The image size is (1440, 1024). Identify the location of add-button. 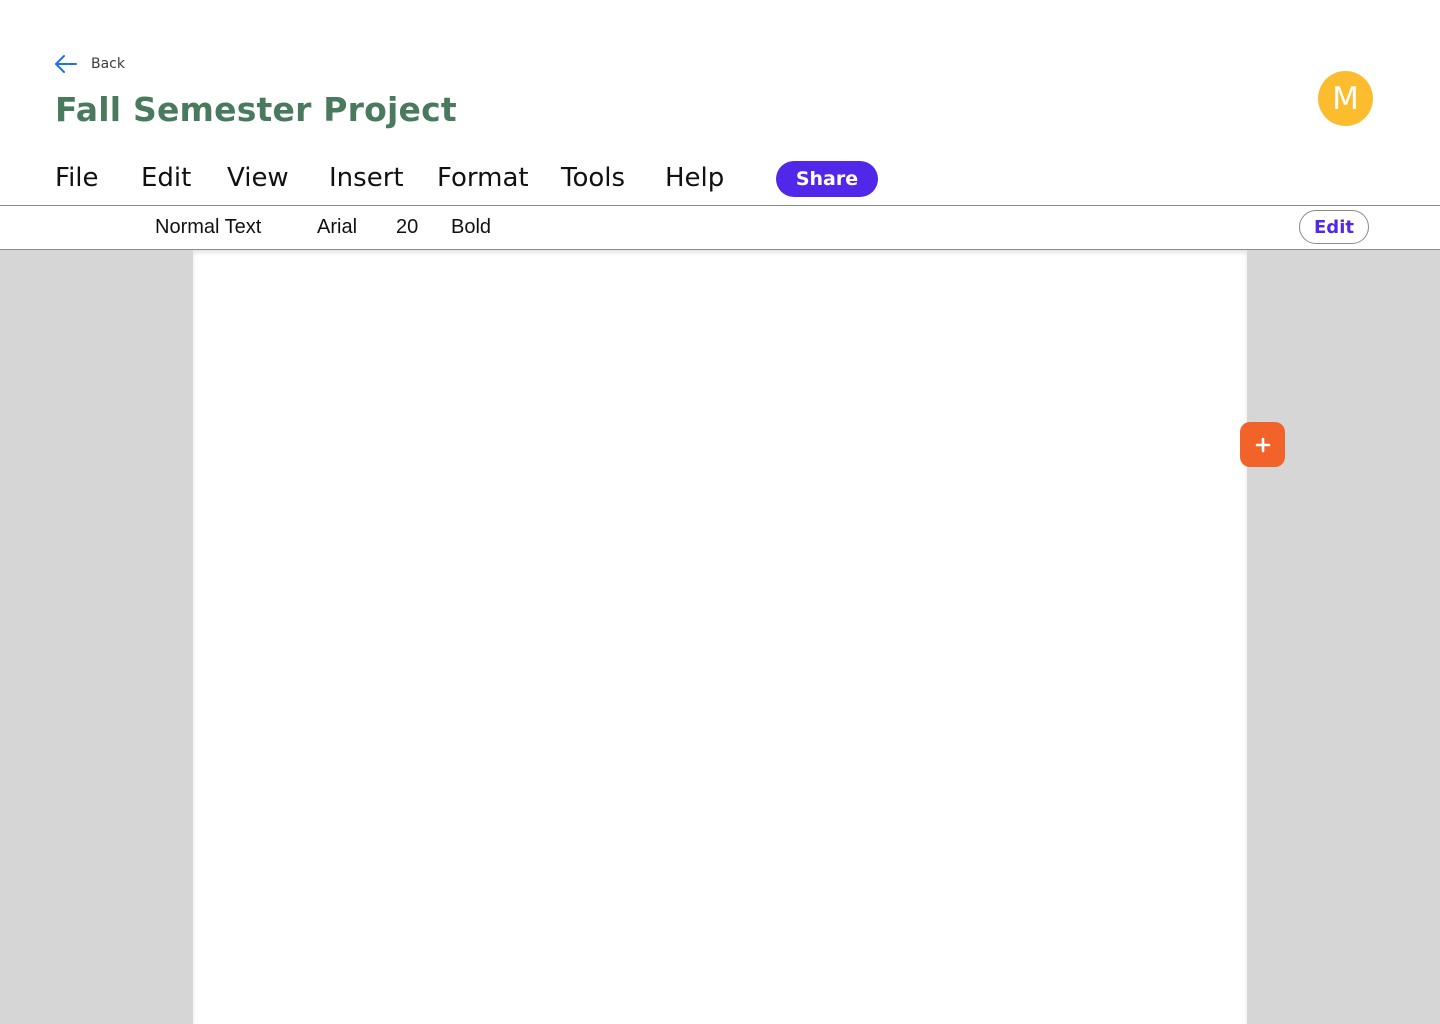
(1262, 444).